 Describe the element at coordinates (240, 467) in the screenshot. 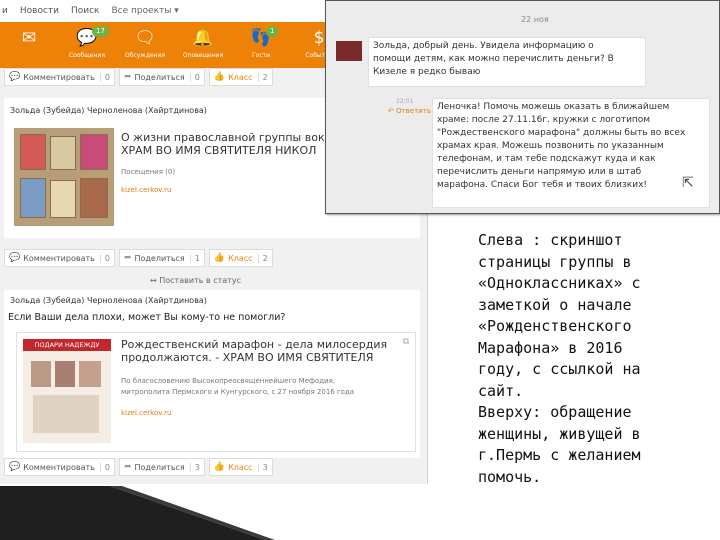

I see `klass-button: 👍 Класс 3` at that location.